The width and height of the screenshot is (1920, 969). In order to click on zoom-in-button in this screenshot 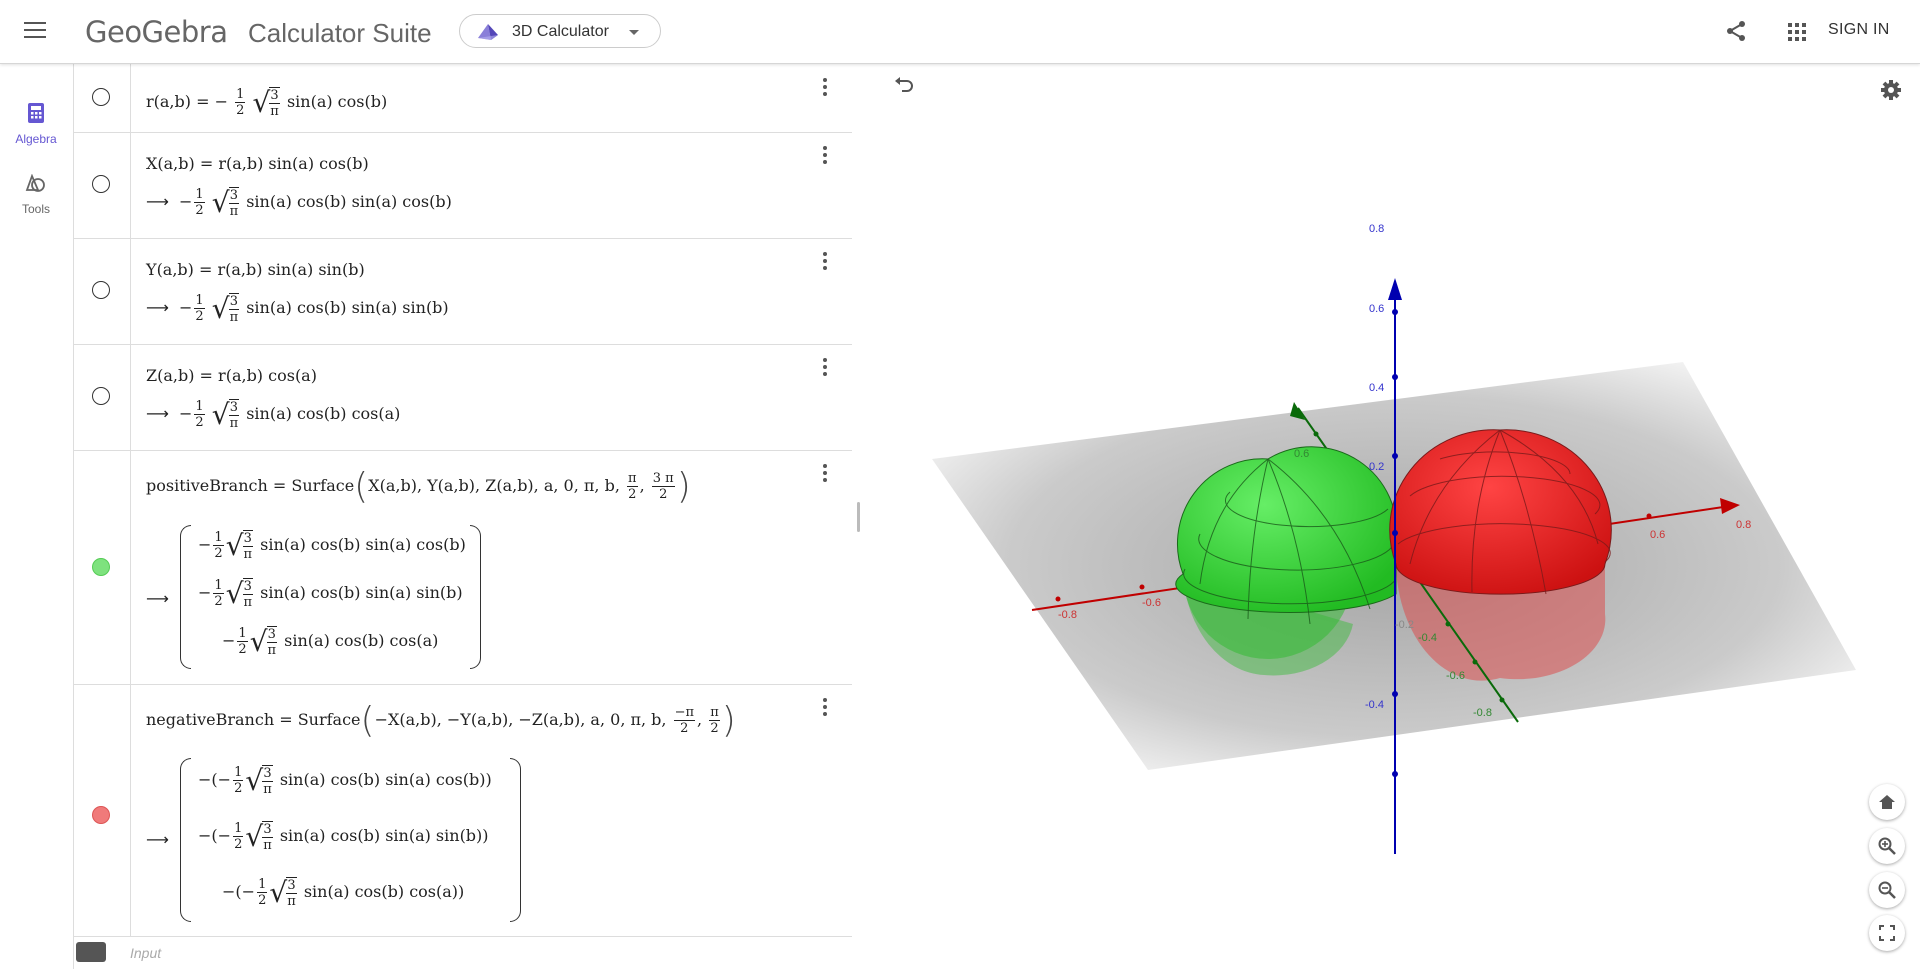, I will do `click(1887, 846)`.